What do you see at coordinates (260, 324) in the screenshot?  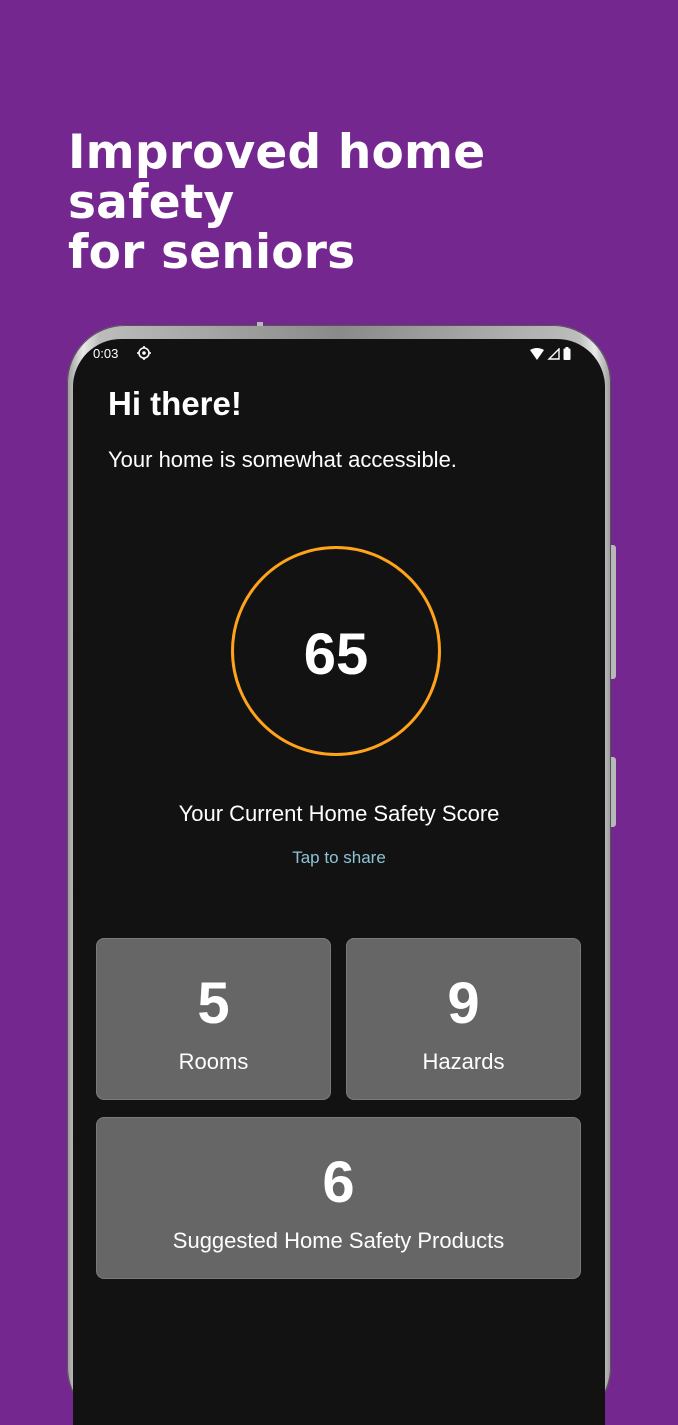 I see `phone-top-button` at bounding box center [260, 324].